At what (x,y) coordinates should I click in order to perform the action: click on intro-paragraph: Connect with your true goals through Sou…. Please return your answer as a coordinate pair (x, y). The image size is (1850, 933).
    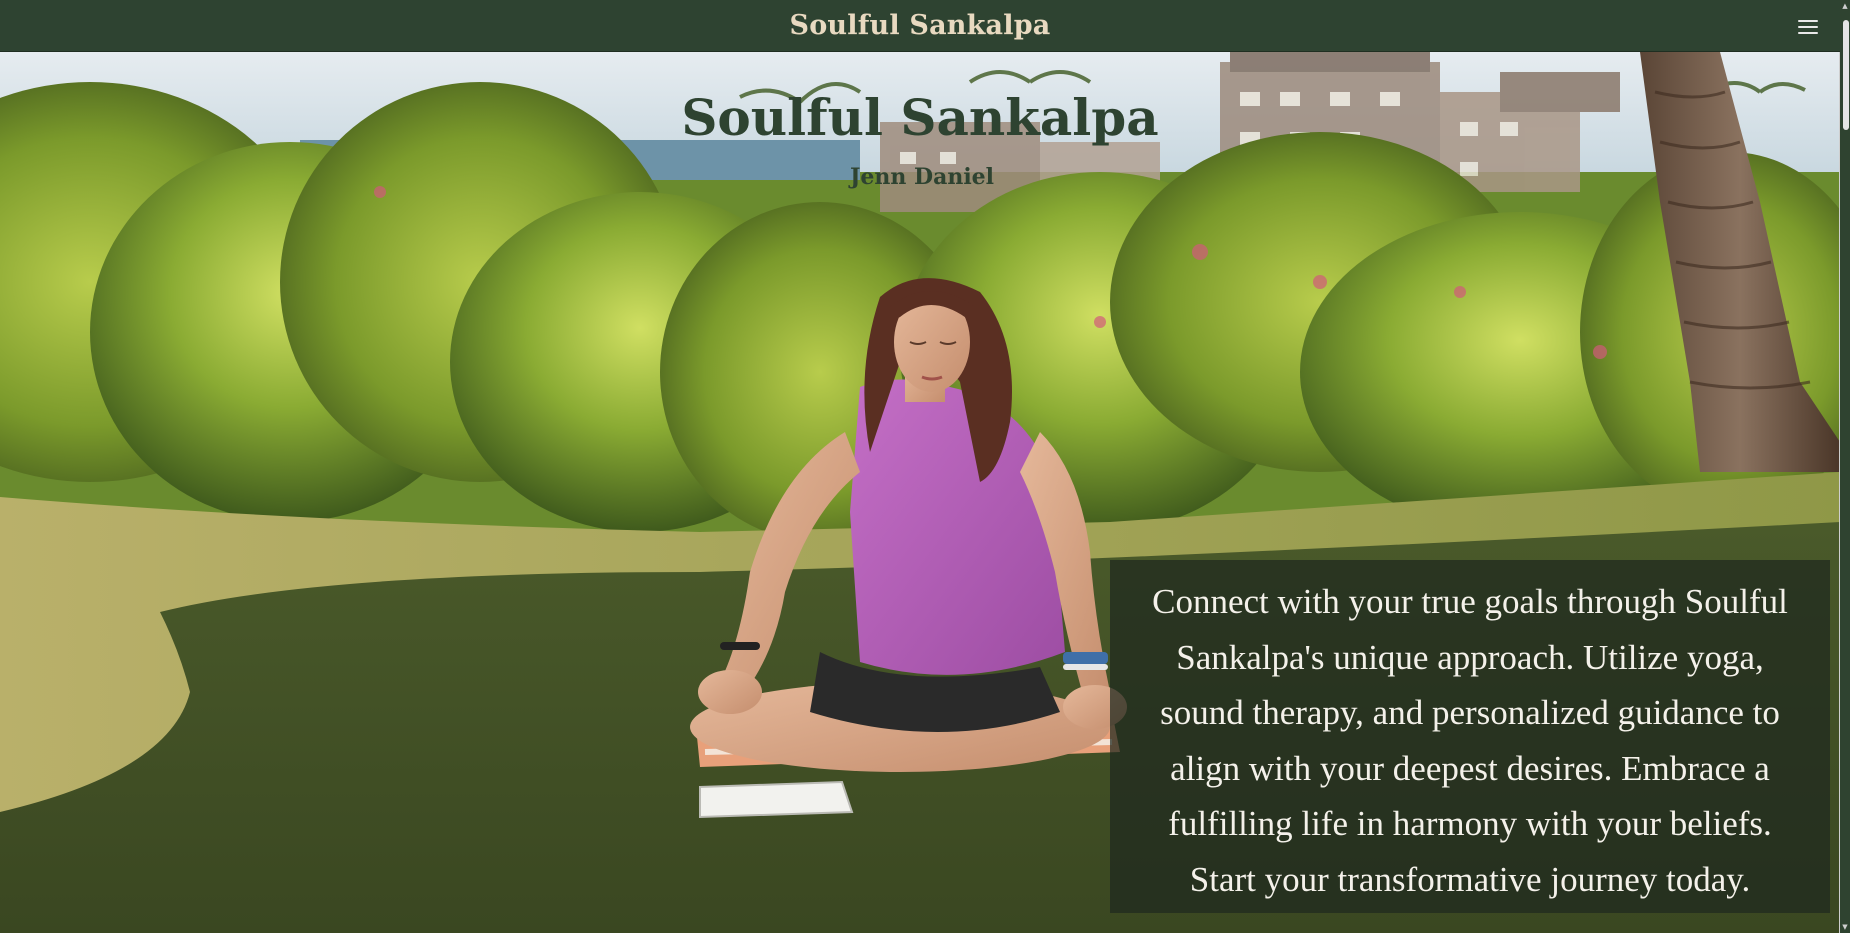
    Looking at the image, I should click on (1470, 740).